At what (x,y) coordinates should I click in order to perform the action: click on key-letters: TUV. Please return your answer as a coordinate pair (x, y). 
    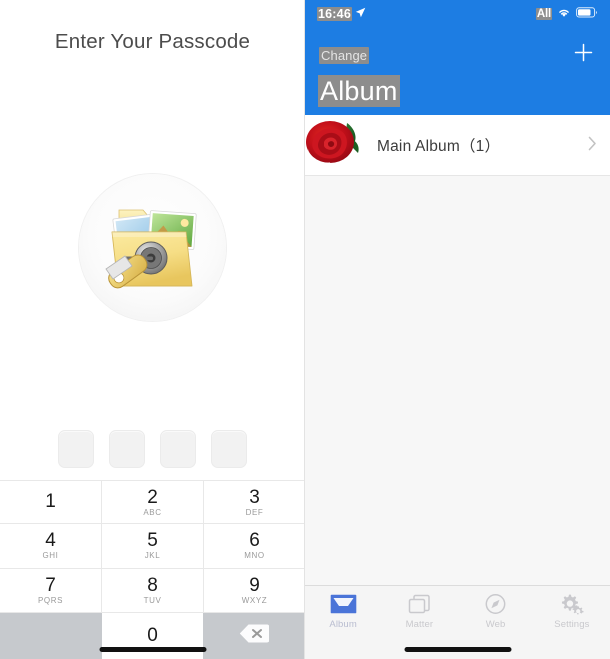
    Looking at the image, I should click on (152, 600).